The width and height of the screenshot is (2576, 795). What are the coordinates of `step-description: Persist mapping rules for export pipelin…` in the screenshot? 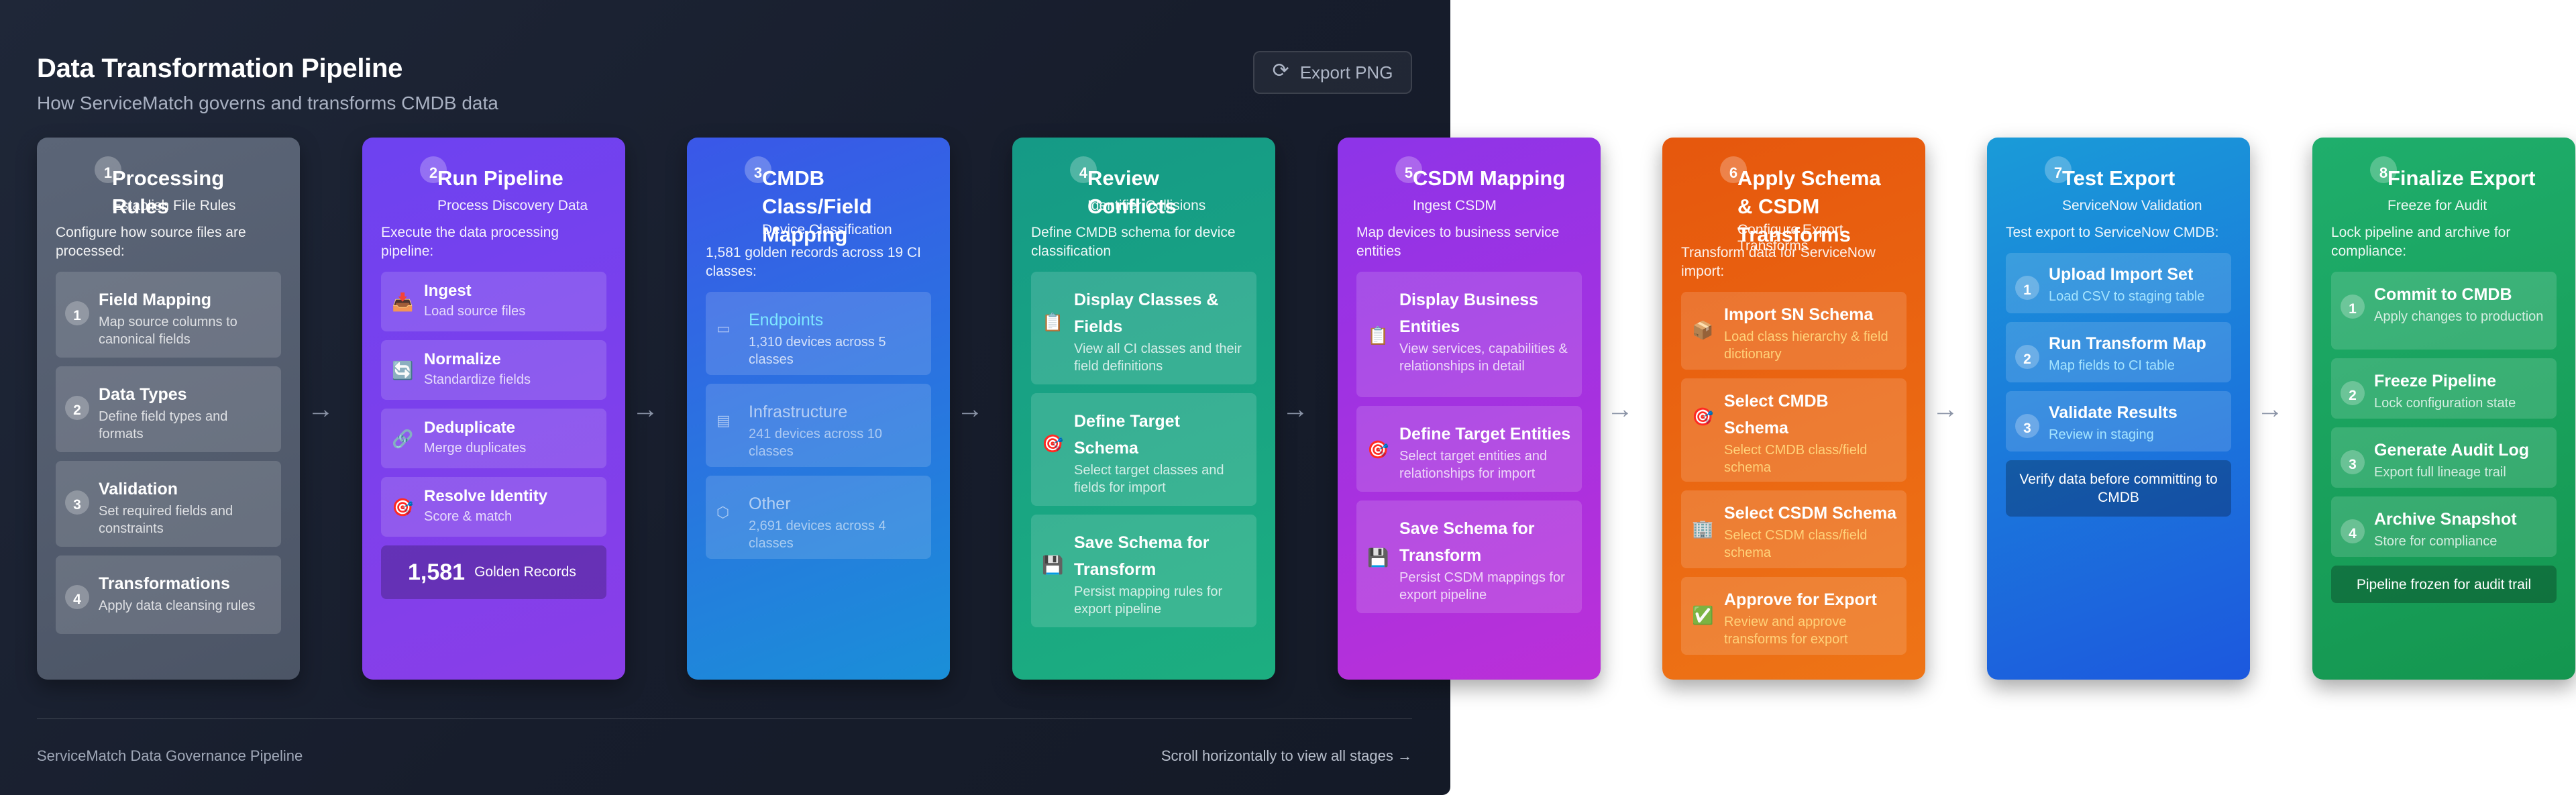 It's located at (1148, 600).